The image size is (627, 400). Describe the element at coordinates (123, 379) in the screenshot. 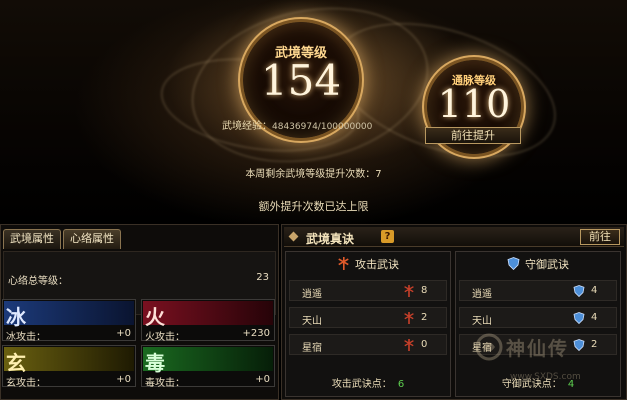

I see `xuan-attack-value: +0` at that location.